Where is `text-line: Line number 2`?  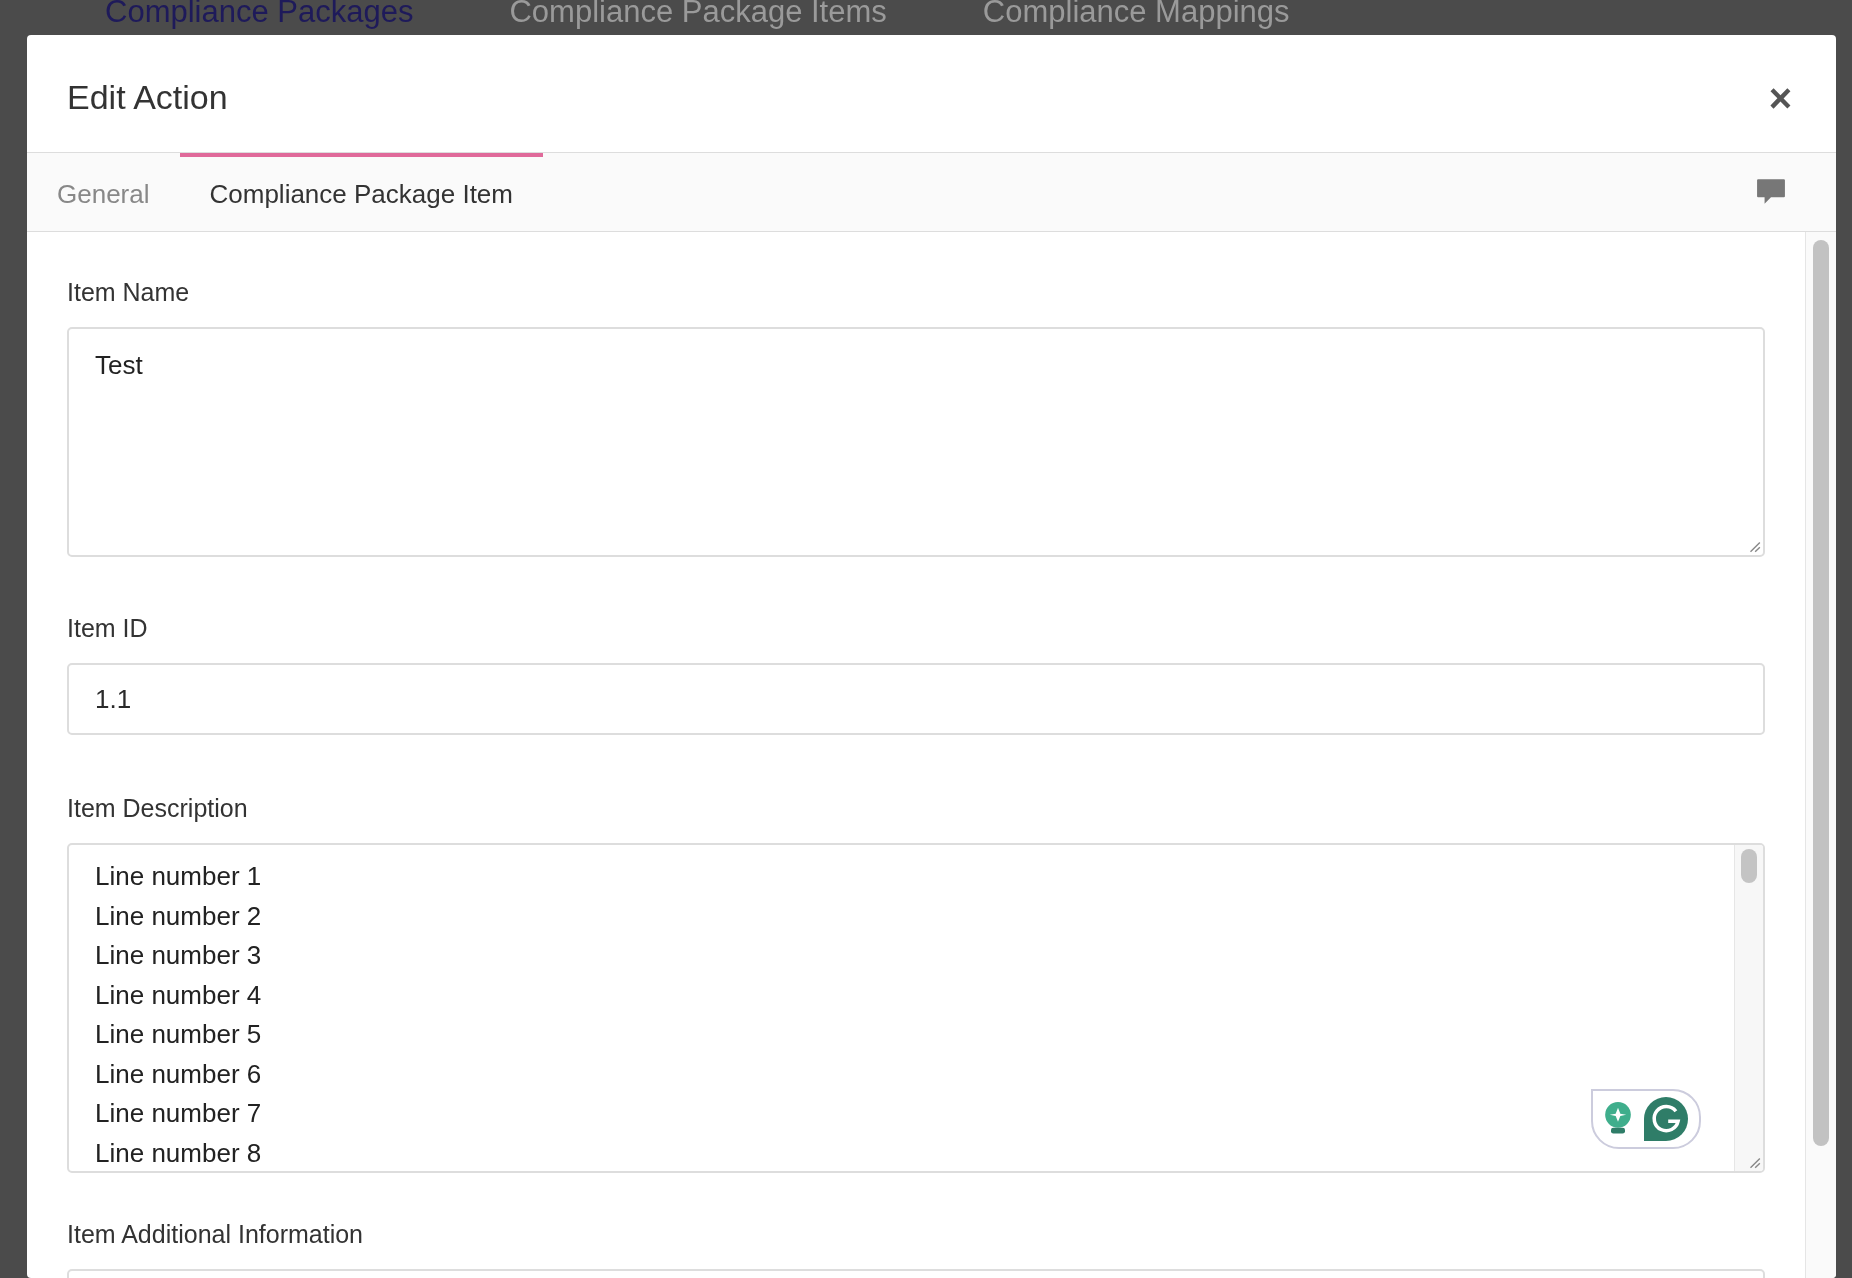 text-line: Line number 2 is located at coordinates (178, 916).